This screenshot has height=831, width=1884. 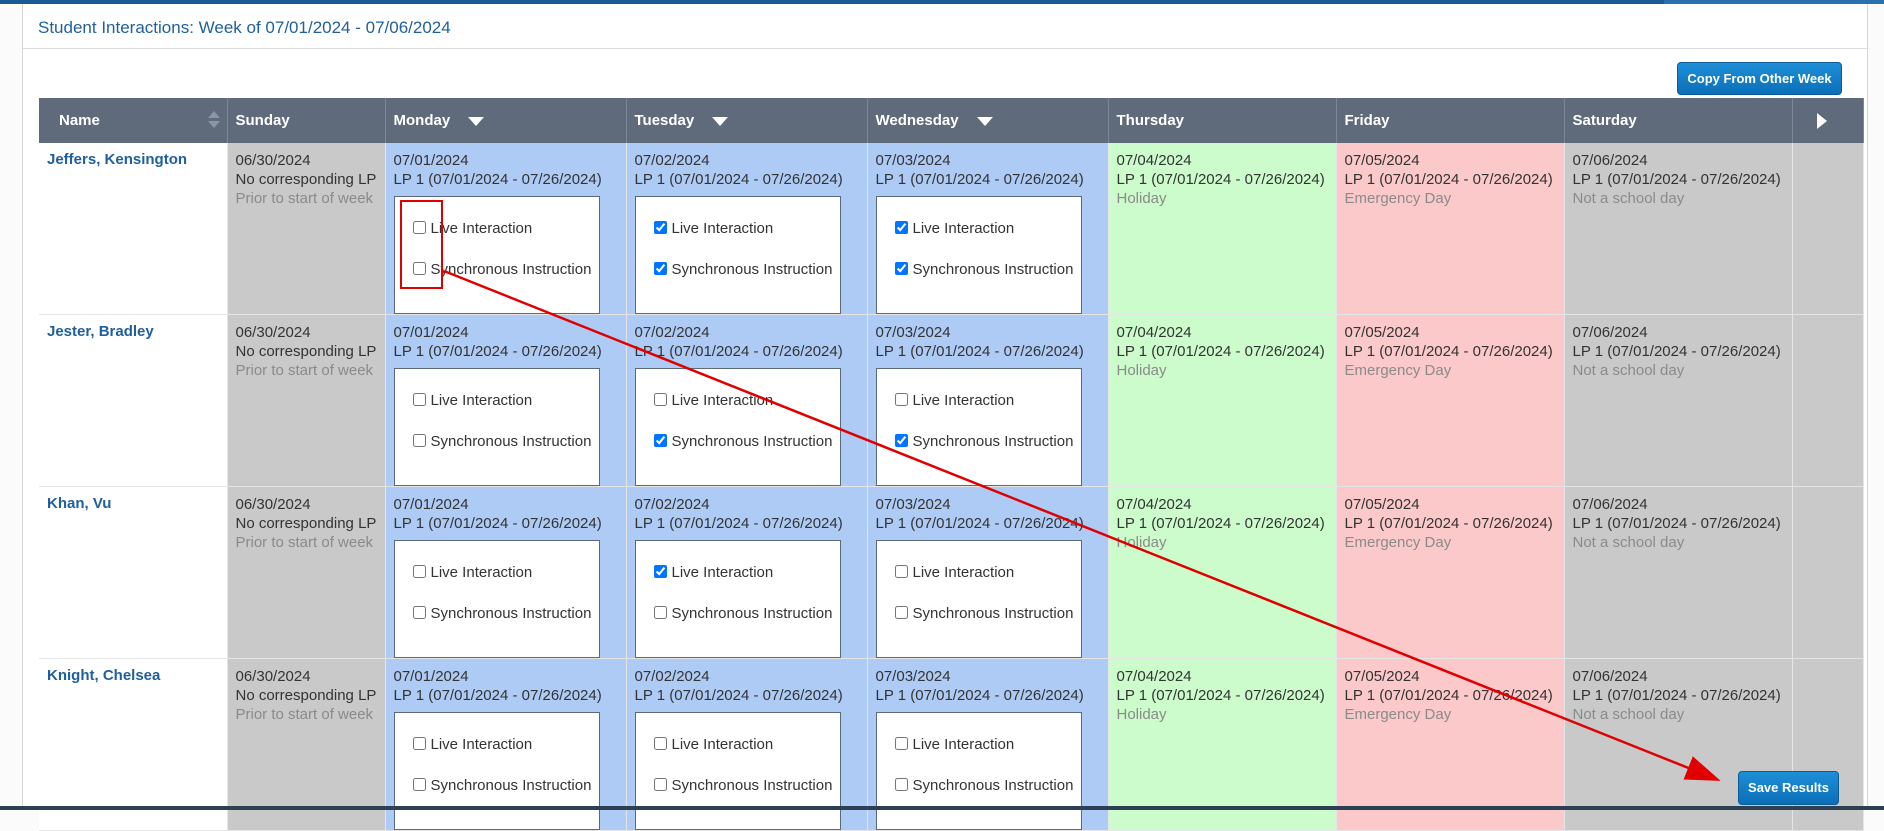 What do you see at coordinates (100, 331) in the screenshot?
I see `student-name-link: Jester, Bradley` at bounding box center [100, 331].